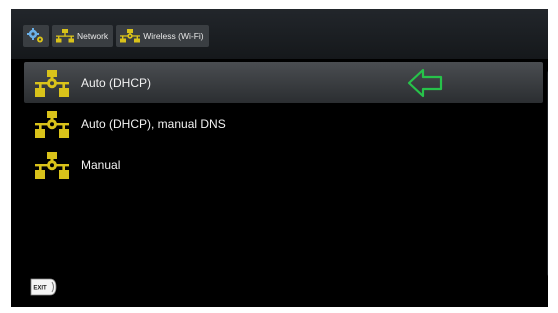  What do you see at coordinates (93, 36) in the screenshot?
I see `breadcrumb-network-label: Network` at bounding box center [93, 36].